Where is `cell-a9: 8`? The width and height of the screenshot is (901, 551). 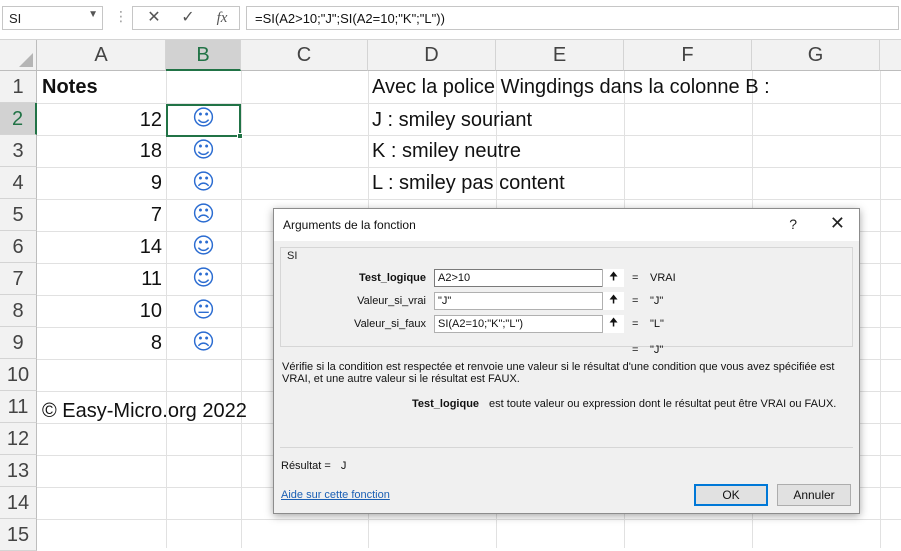 cell-a9: 8 is located at coordinates (101, 343).